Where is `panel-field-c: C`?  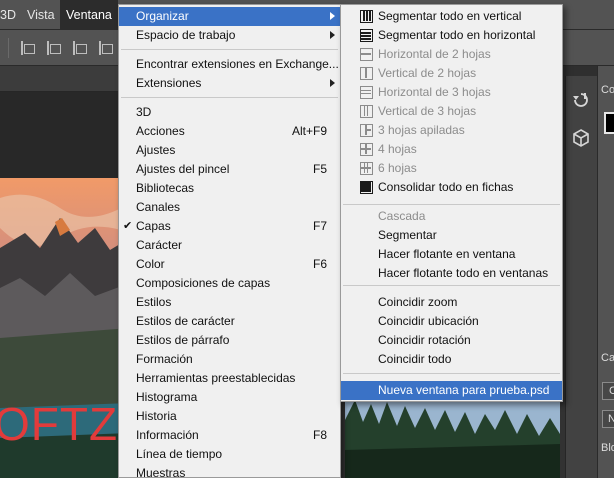 panel-field-c: C is located at coordinates (608, 391).